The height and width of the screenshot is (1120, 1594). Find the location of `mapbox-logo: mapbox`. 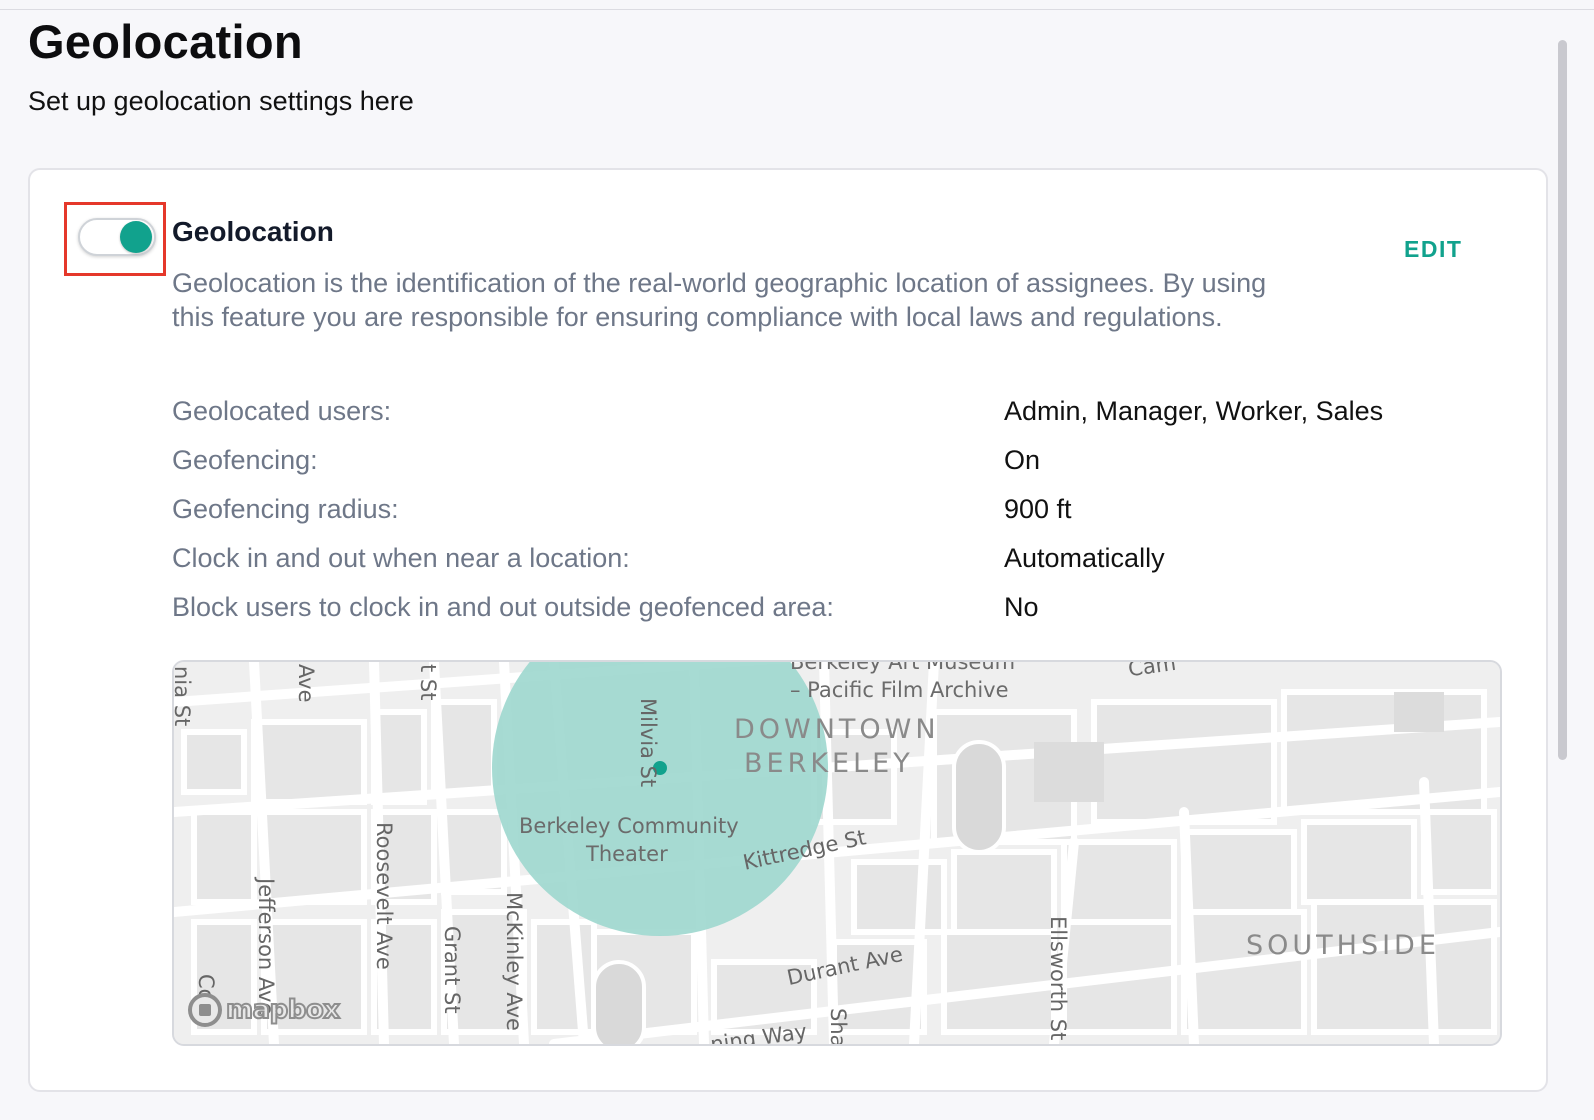

mapbox-logo: mapbox is located at coordinates (264, 1010).